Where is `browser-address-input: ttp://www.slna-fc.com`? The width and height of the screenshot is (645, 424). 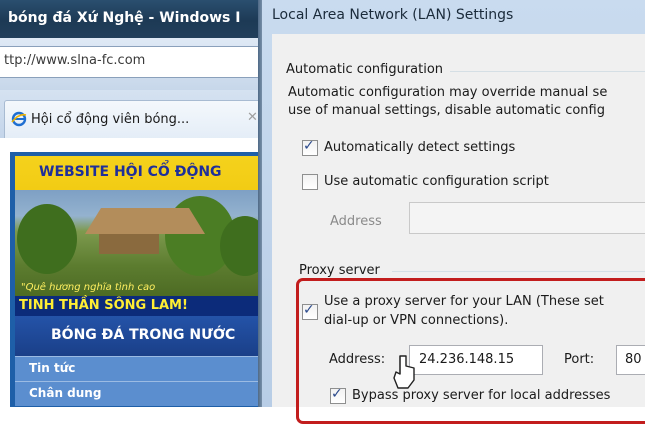
browser-address-input: ttp://www.slna-fc.com is located at coordinates (131, 62).